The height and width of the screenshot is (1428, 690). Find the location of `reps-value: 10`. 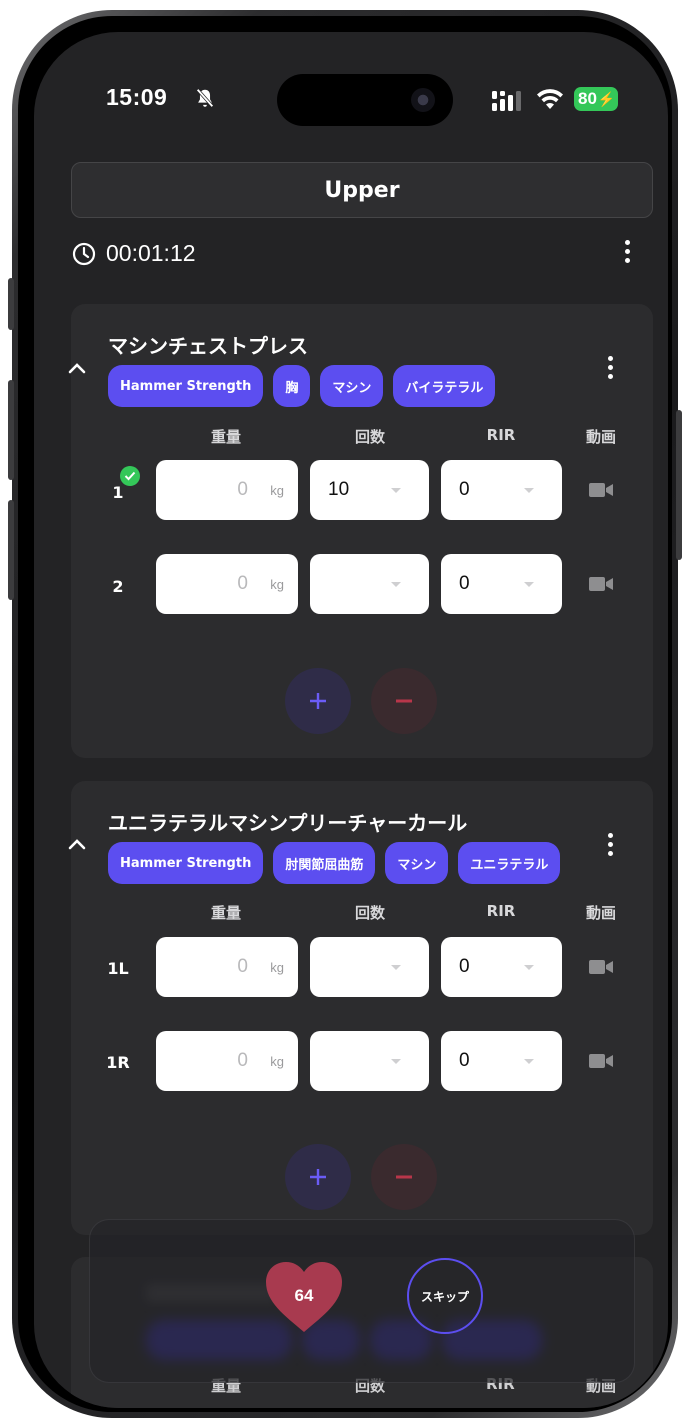

reps-value: 10 is located at coordinates (339, 489).